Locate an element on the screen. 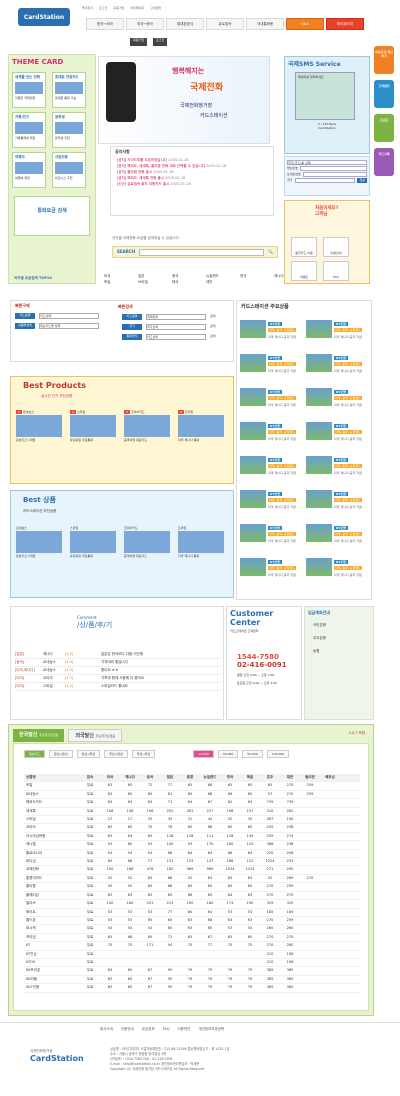  rail-buy: 카드구매 is located at coordinates (384, 162).